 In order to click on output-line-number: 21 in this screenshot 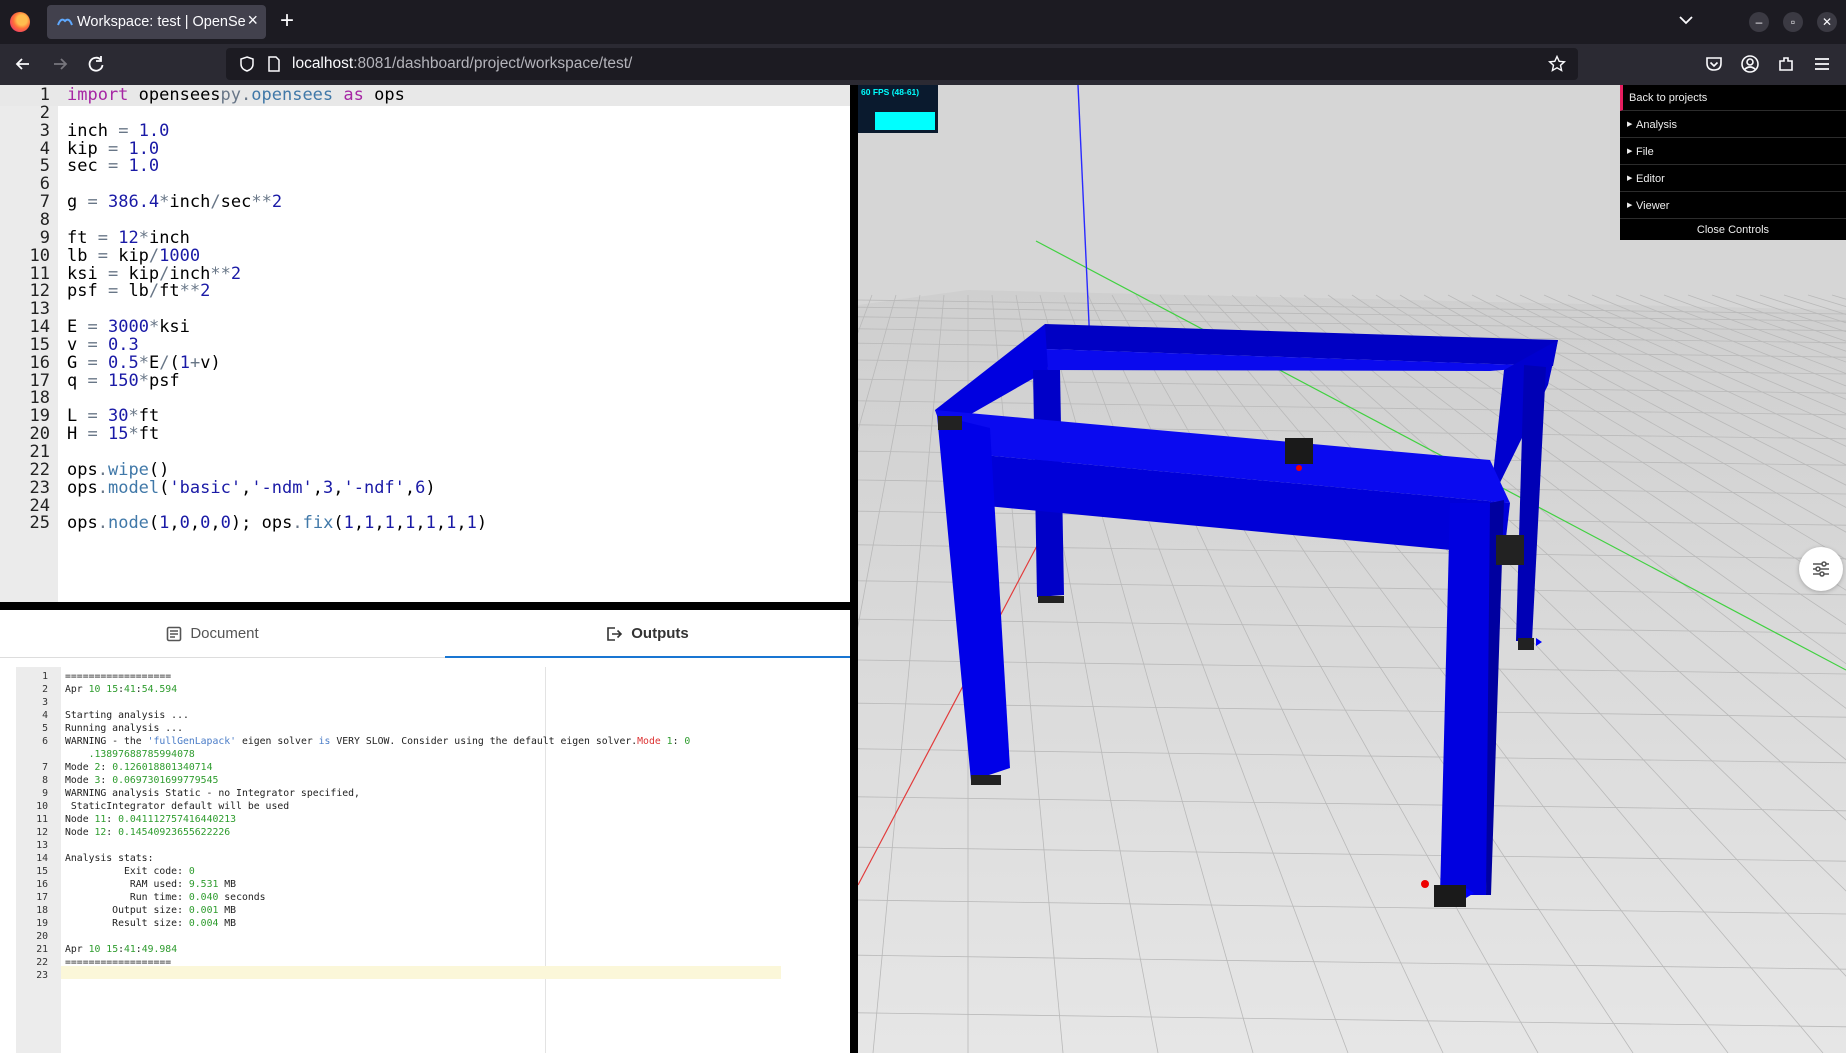, I will do `click(42, 949)`.